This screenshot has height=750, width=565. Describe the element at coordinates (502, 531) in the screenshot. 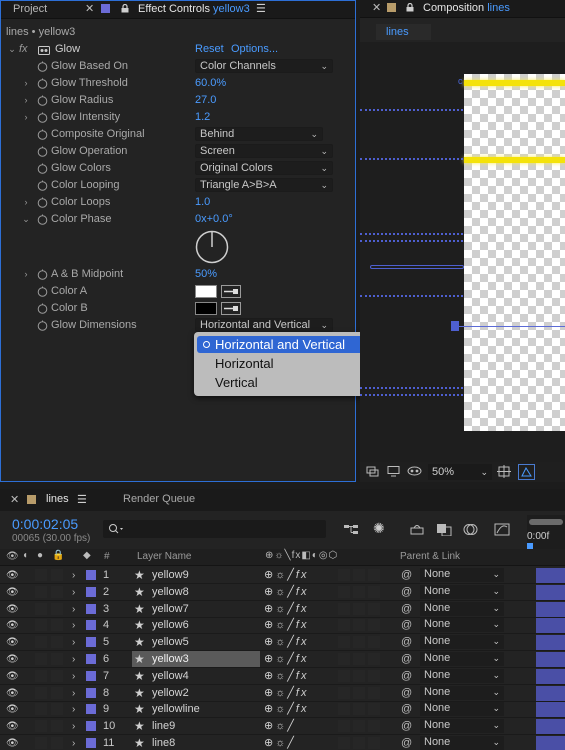

I see `graph-editor-icon` at that location.